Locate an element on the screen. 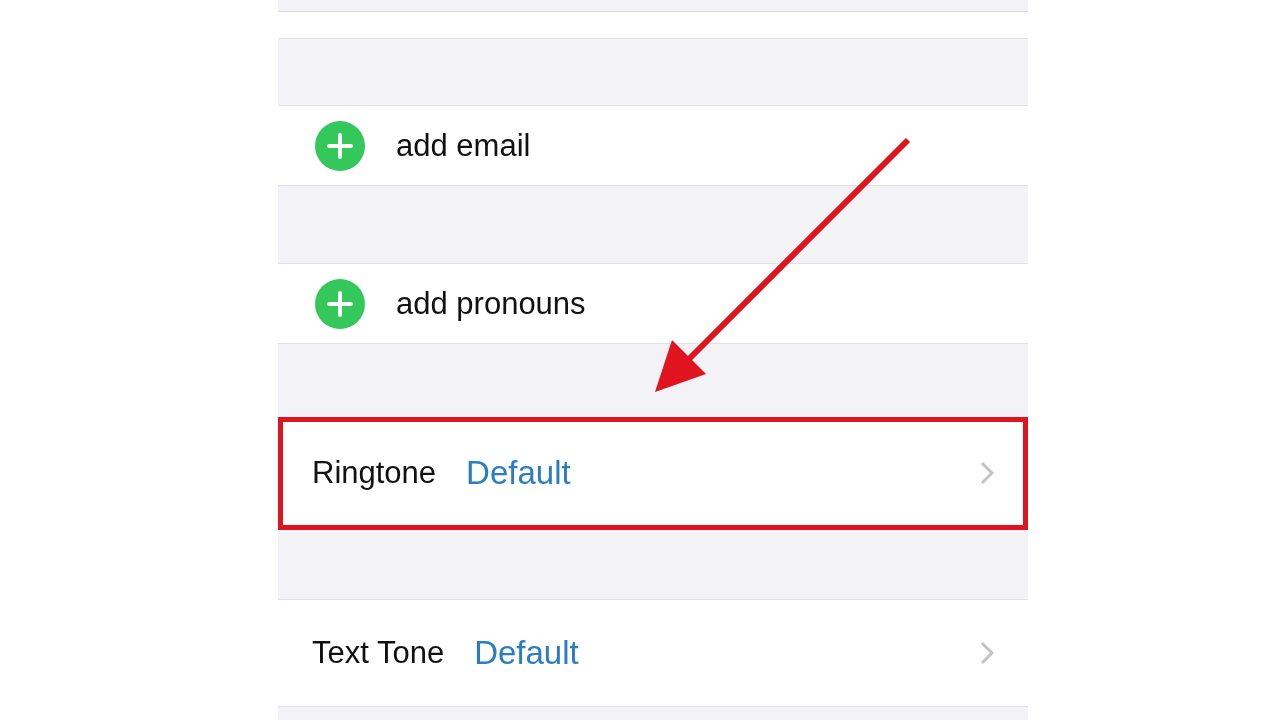 The height and width of the screenshot is (720, 1280). row-label: Text Tone is located at coordinates (378, 653).